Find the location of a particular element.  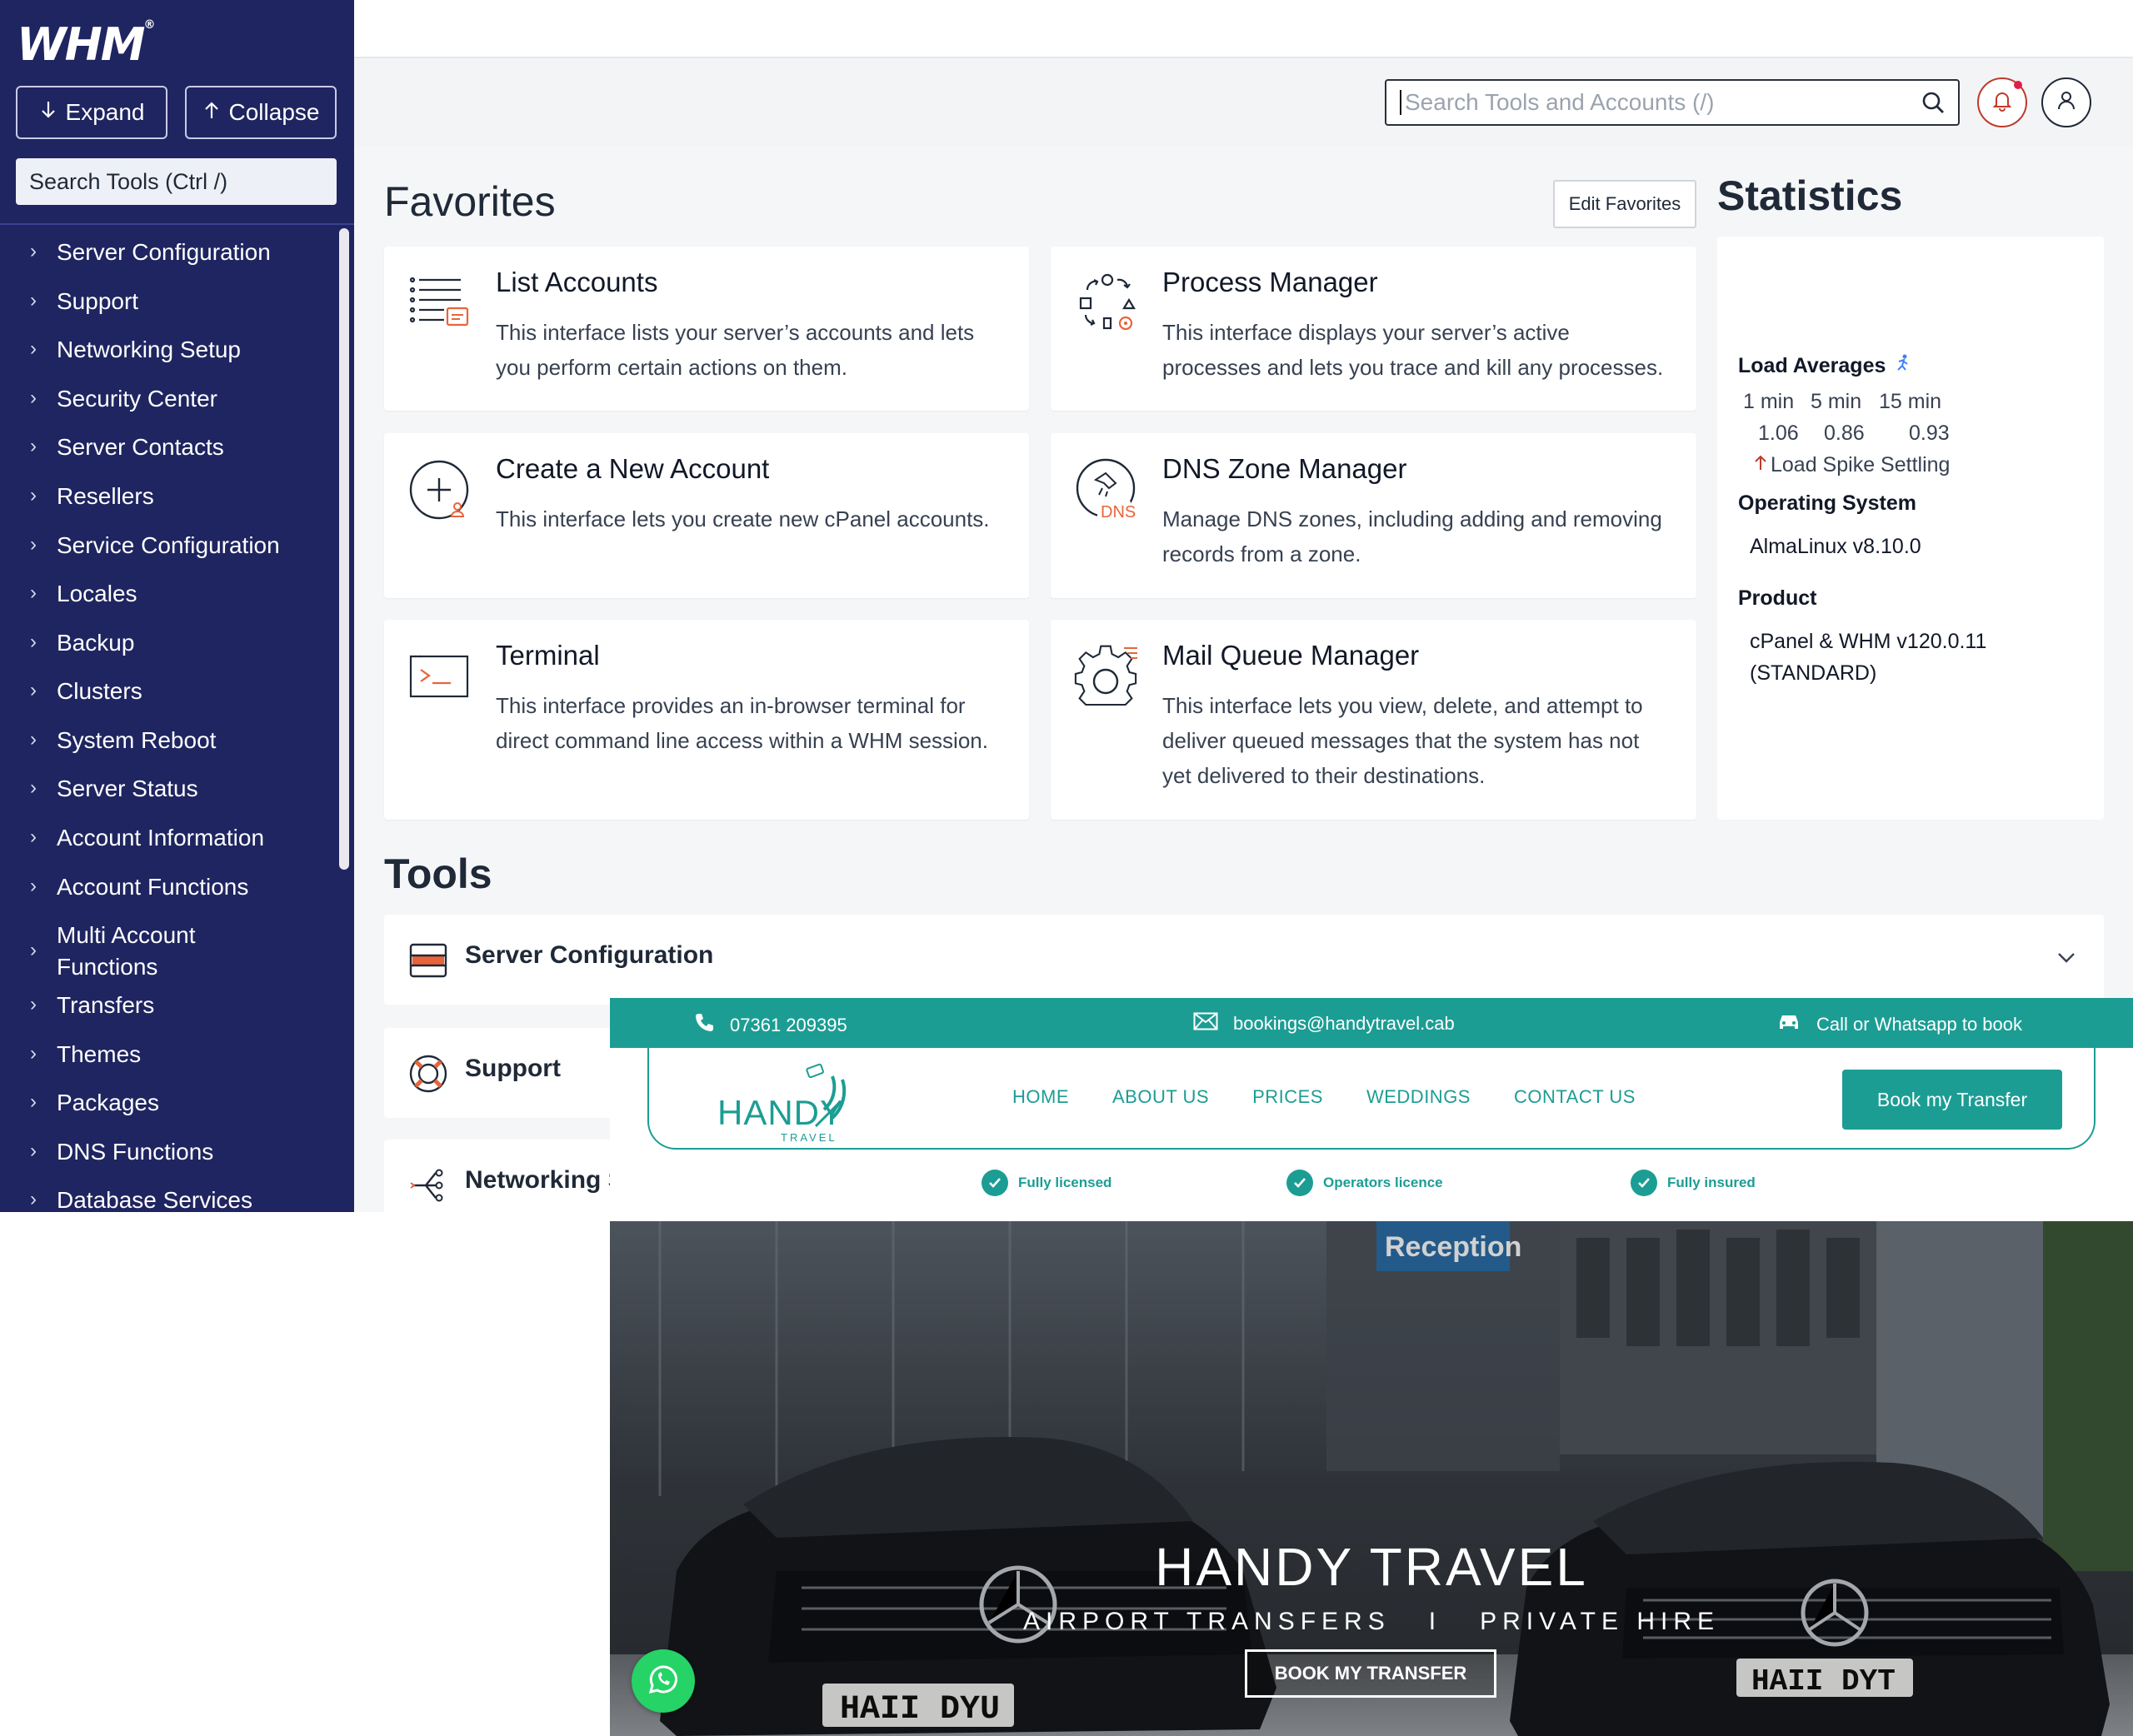

whm-logo: WHM® is located at coordinates (87, 44).